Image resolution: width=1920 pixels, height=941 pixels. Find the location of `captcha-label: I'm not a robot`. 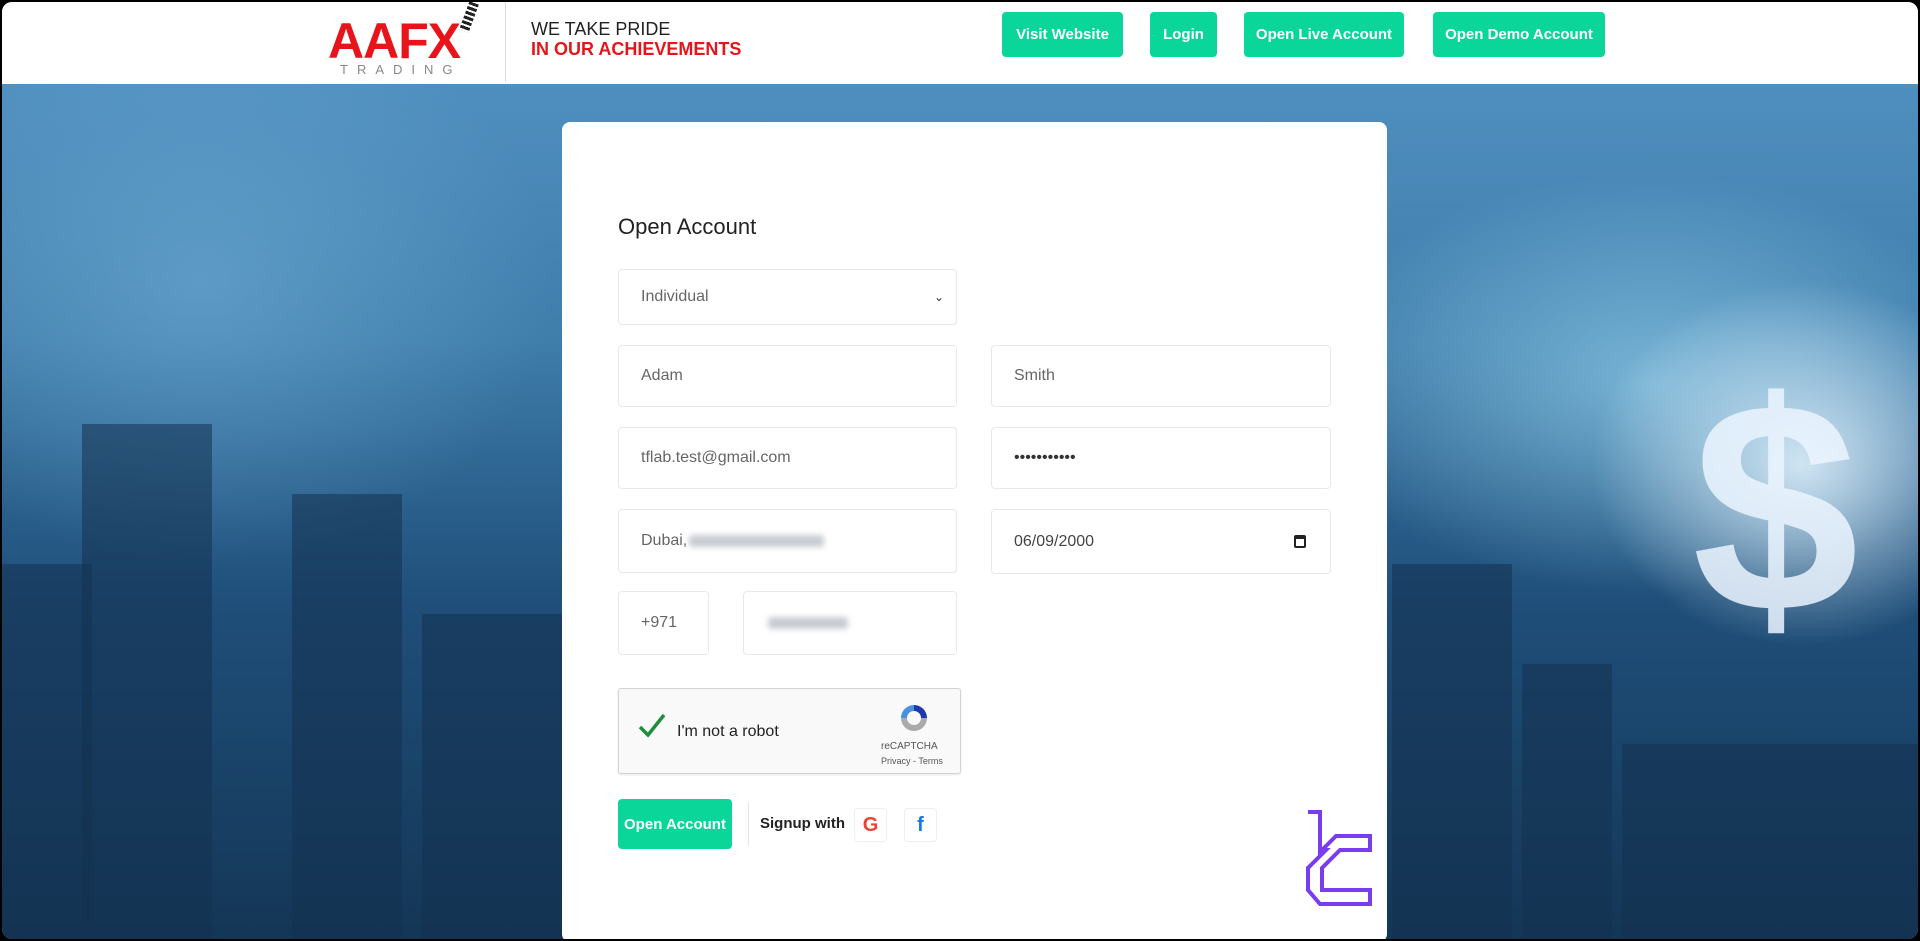

captcha-label: I'm not a robot is located at coordinates (728, 731).